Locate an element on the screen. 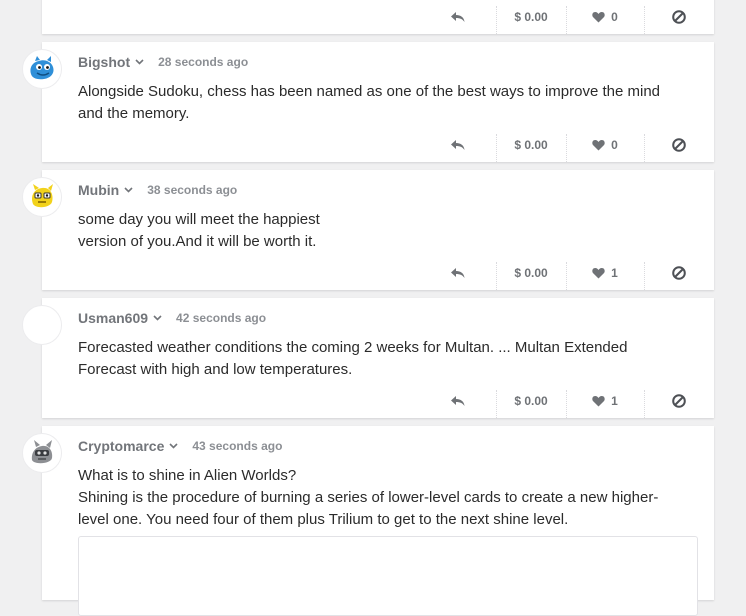 The width and height of the screenshot is (746, 616). comment-timestamp: 38 seconds ago is located at coordinates (192, 190).